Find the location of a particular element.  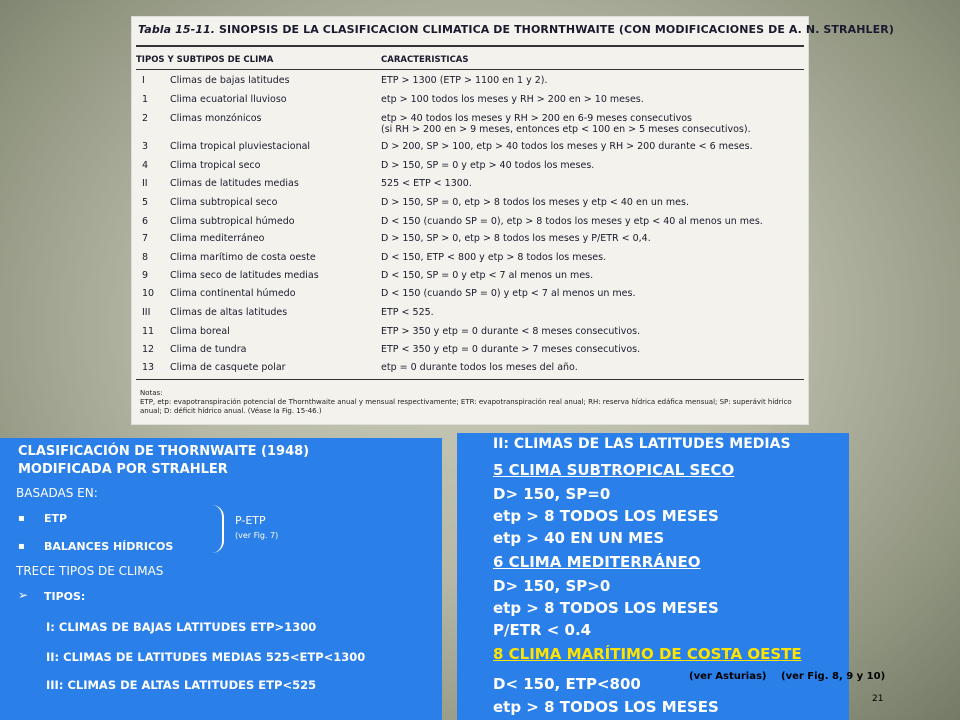

ref-figures: (ver Fig. 8, 9 y 10) is located at coordinates (833, 676).